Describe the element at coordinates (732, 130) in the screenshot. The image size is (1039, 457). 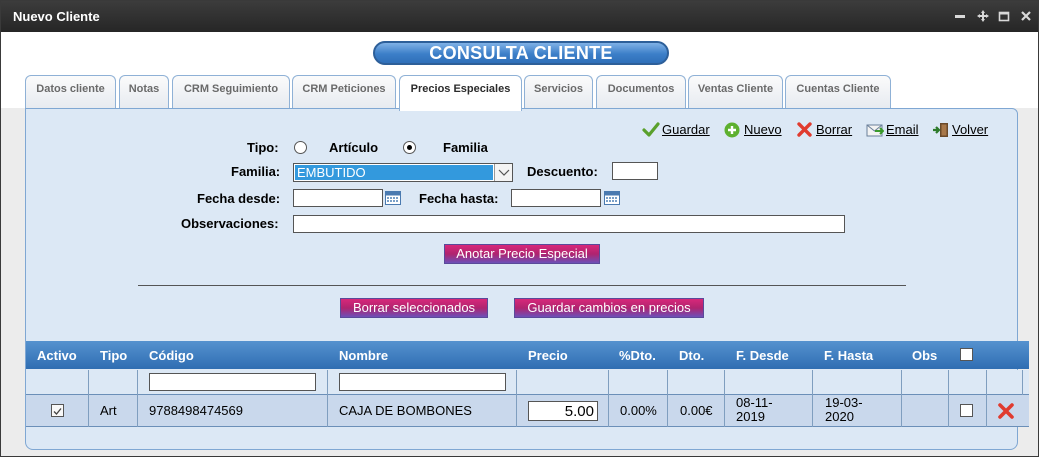
I see `add-icon` at that location.